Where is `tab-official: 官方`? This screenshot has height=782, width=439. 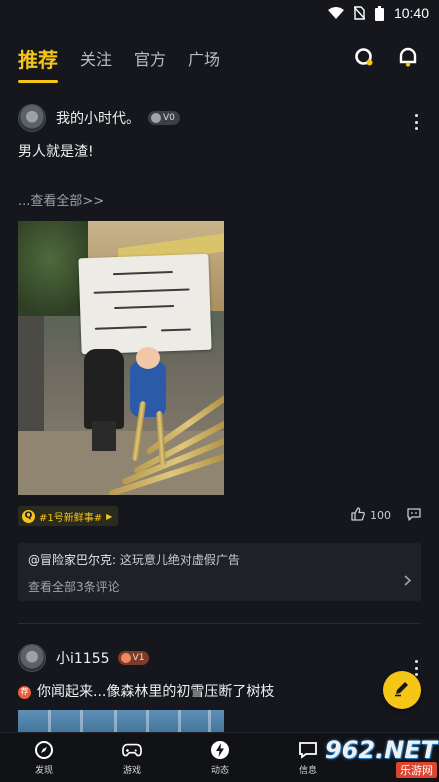 tab-official: 官方 is located at coordinates (150, 58).